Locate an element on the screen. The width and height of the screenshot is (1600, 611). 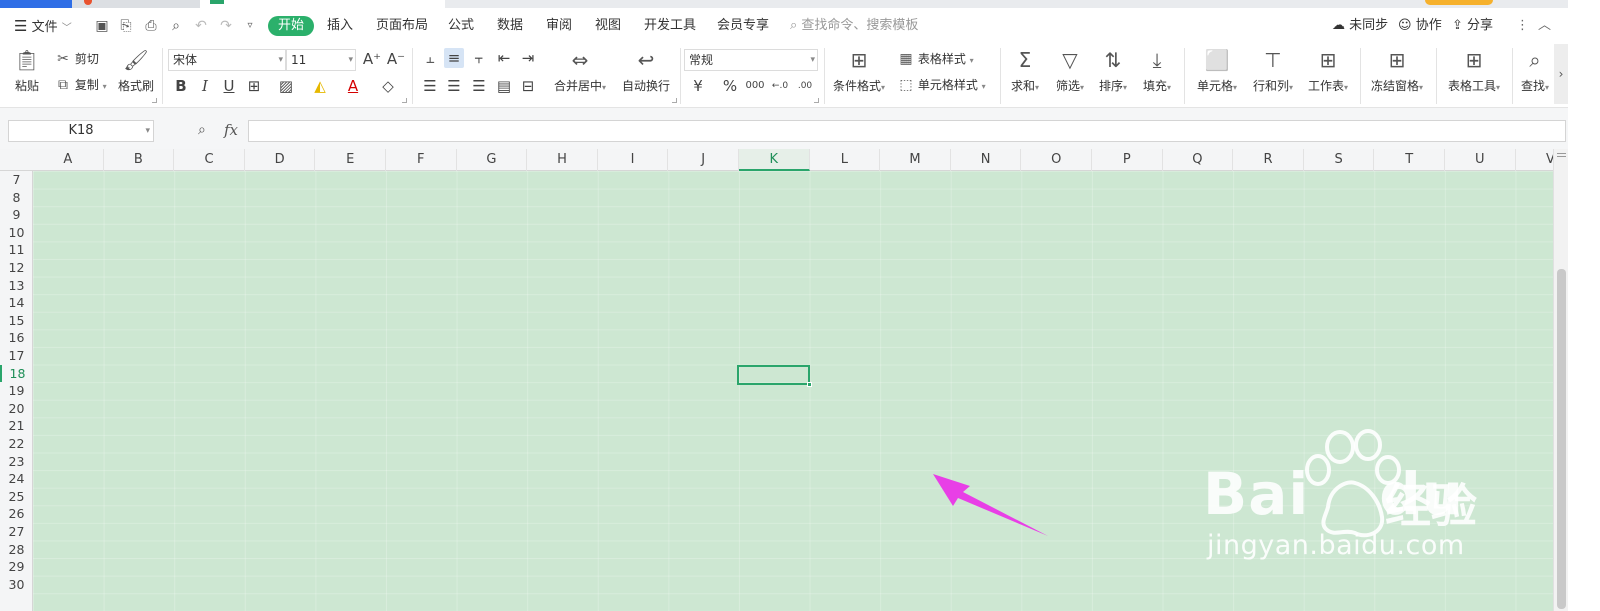
column-header: H is located at coordinates (562, 160).